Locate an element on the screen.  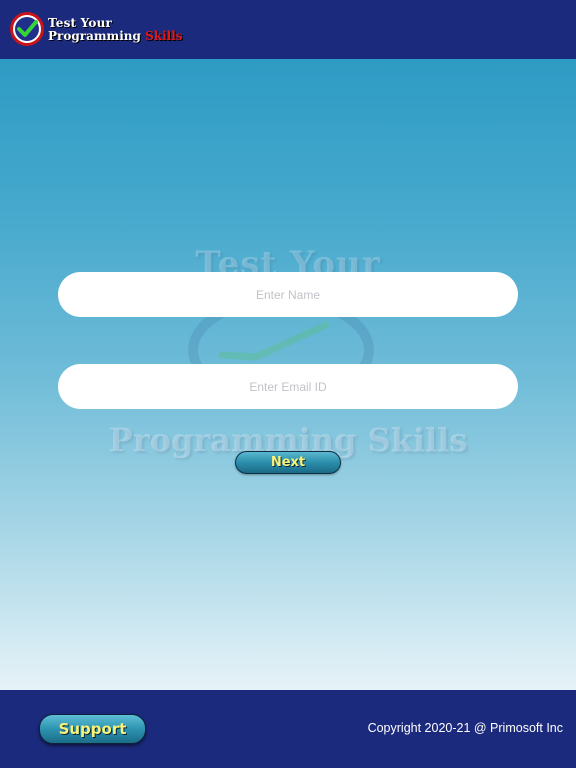
support-button-label: Support is located at coordinates (92, 729).